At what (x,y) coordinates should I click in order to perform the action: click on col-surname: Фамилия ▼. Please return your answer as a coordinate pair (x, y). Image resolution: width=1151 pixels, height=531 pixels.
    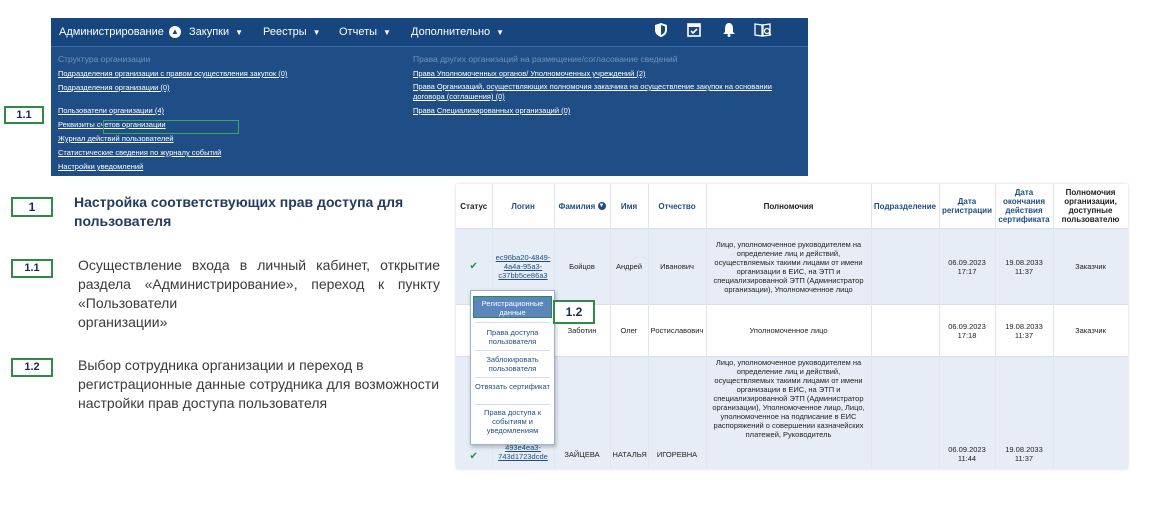
    Looking at the image, I should click on (582, 206).